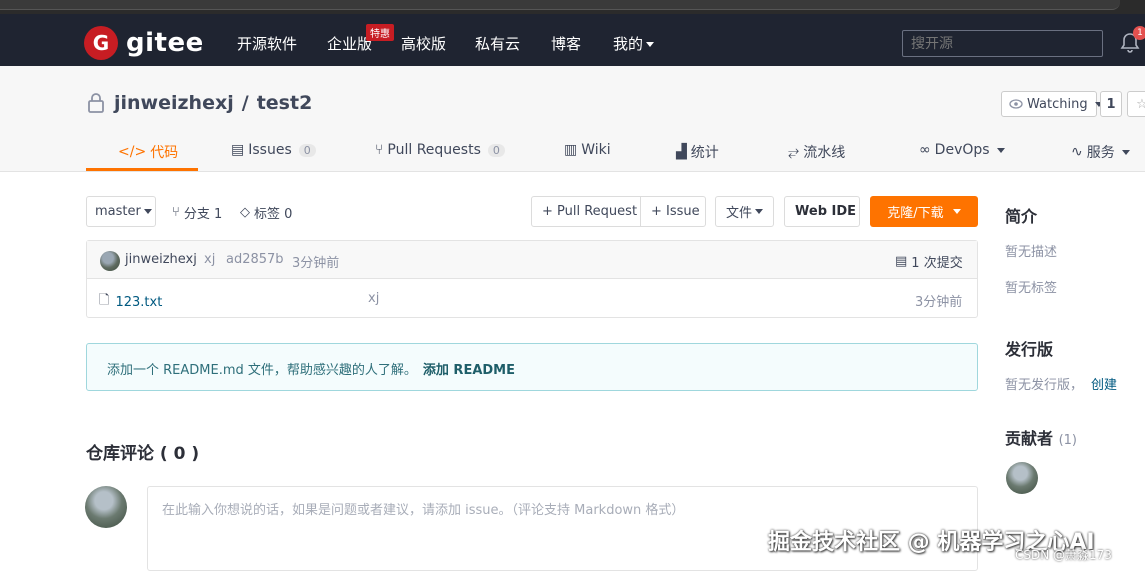 The image size is (1145, 571). What do you see at coordinates (1044, 385) in the screenshot?
I see `no-release-label: 暂无发行版，` at bounding box center [1044, 385].